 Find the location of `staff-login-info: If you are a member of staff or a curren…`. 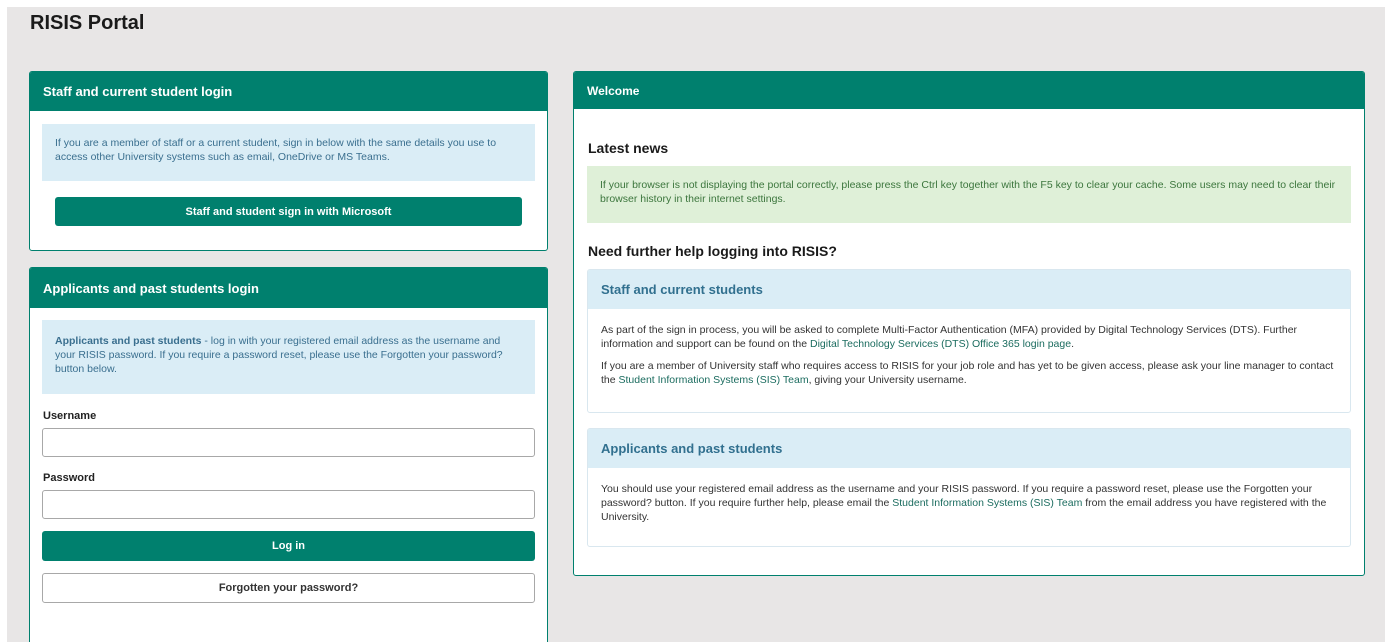

staff-login-info: If you are a member of staff or a curren… is located at coordinates (288, 152).